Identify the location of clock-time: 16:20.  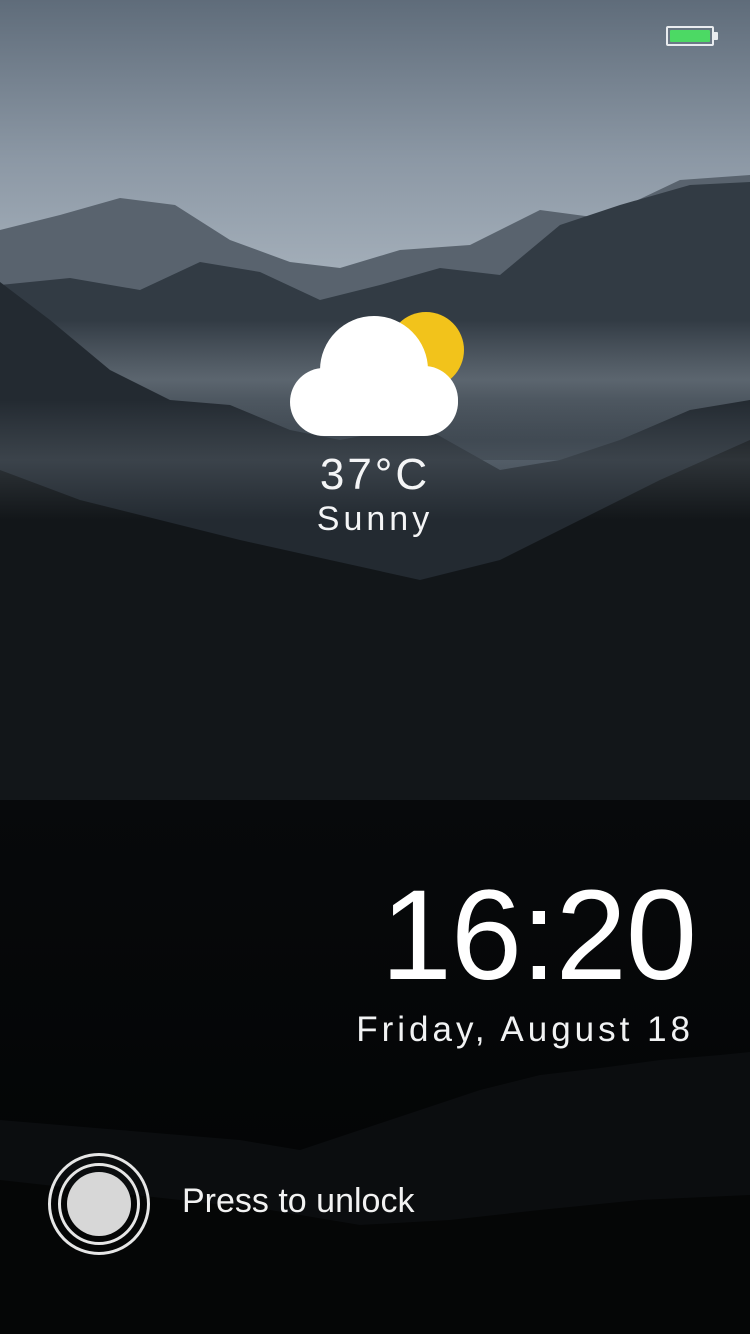
(538, 935).